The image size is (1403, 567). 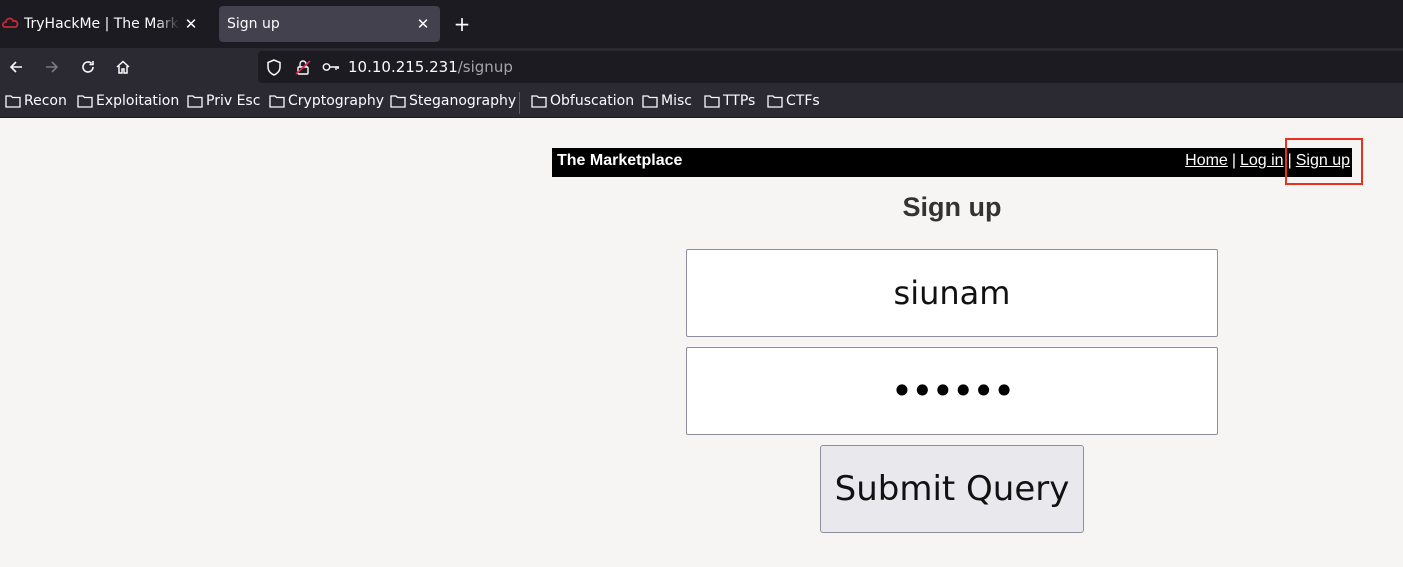 I want to click on url-text: 10.10.215.231/signup, so click(x=430, y=67).